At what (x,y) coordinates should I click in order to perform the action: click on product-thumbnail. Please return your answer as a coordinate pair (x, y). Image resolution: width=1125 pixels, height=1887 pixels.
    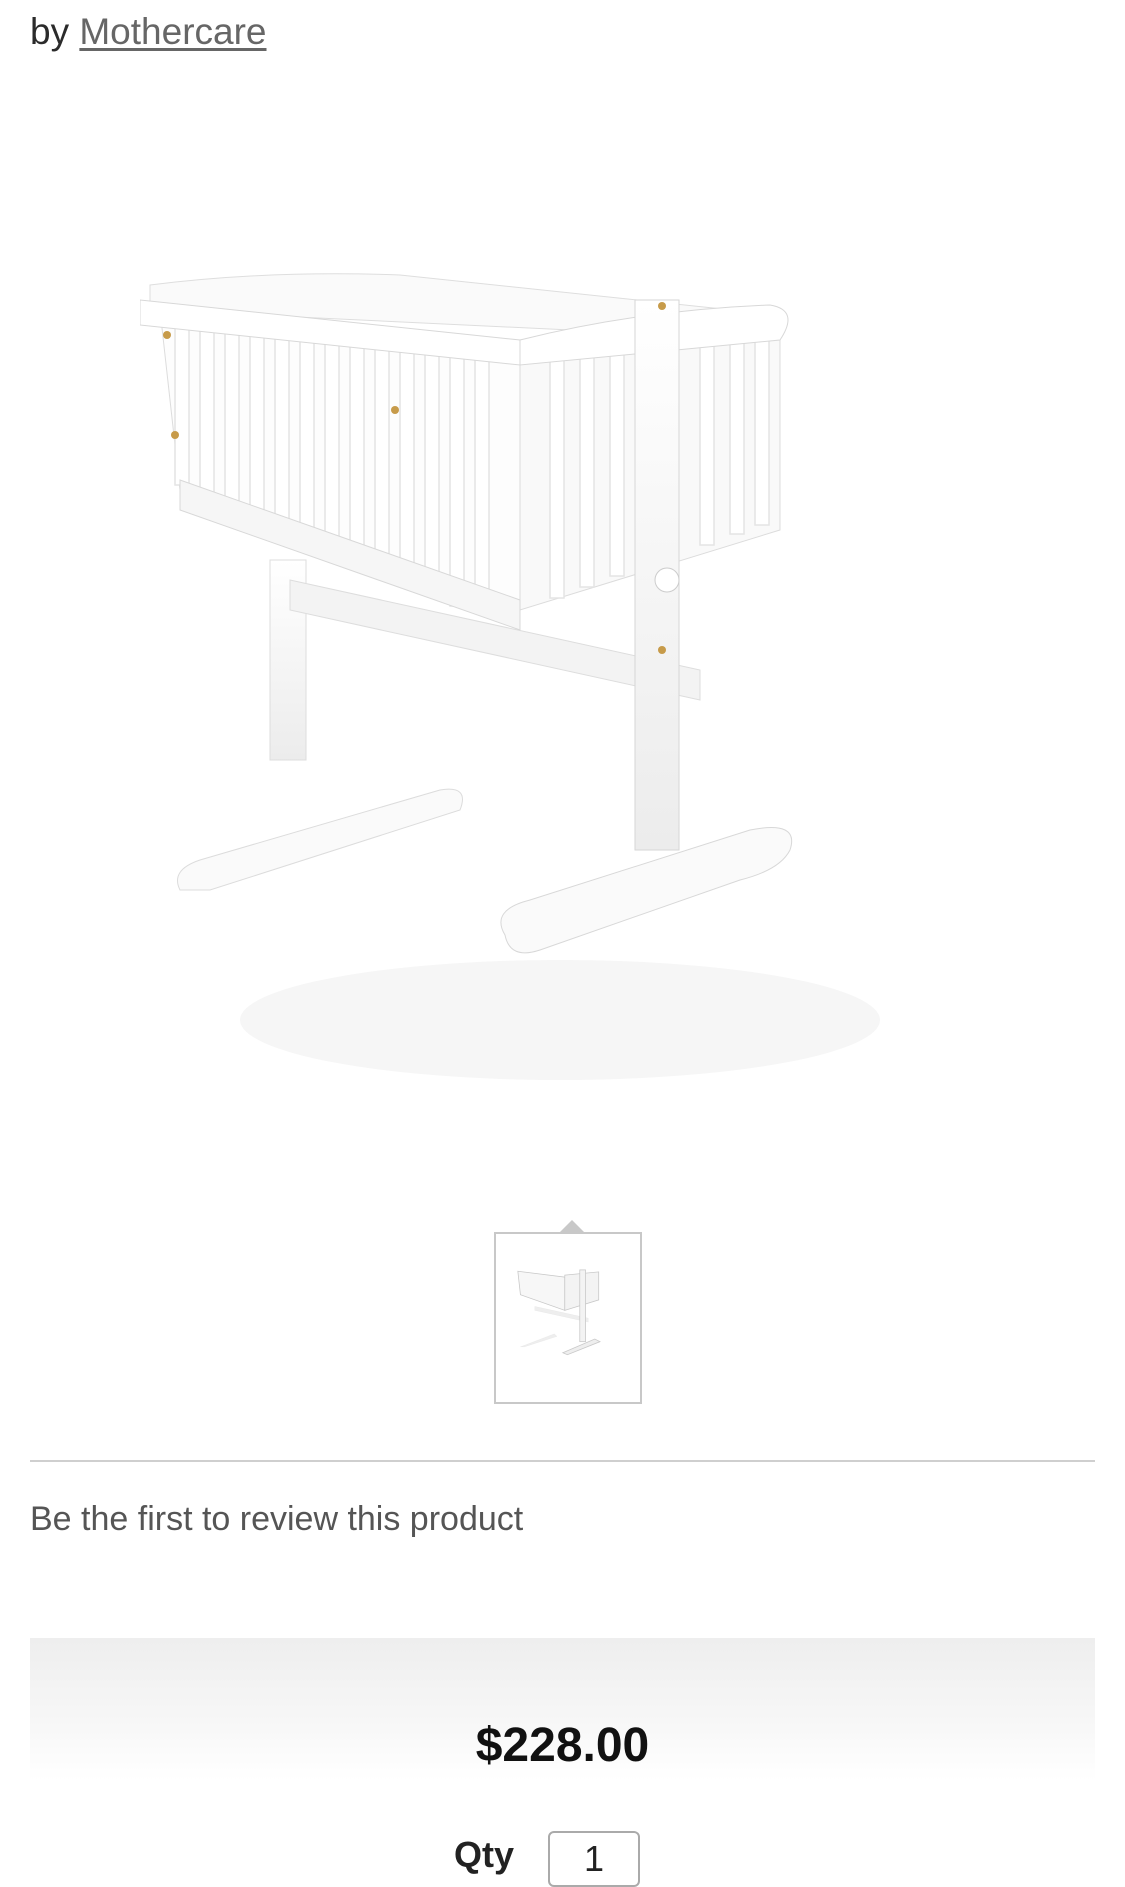
    Looking at the image, I should click on (568, 1318).